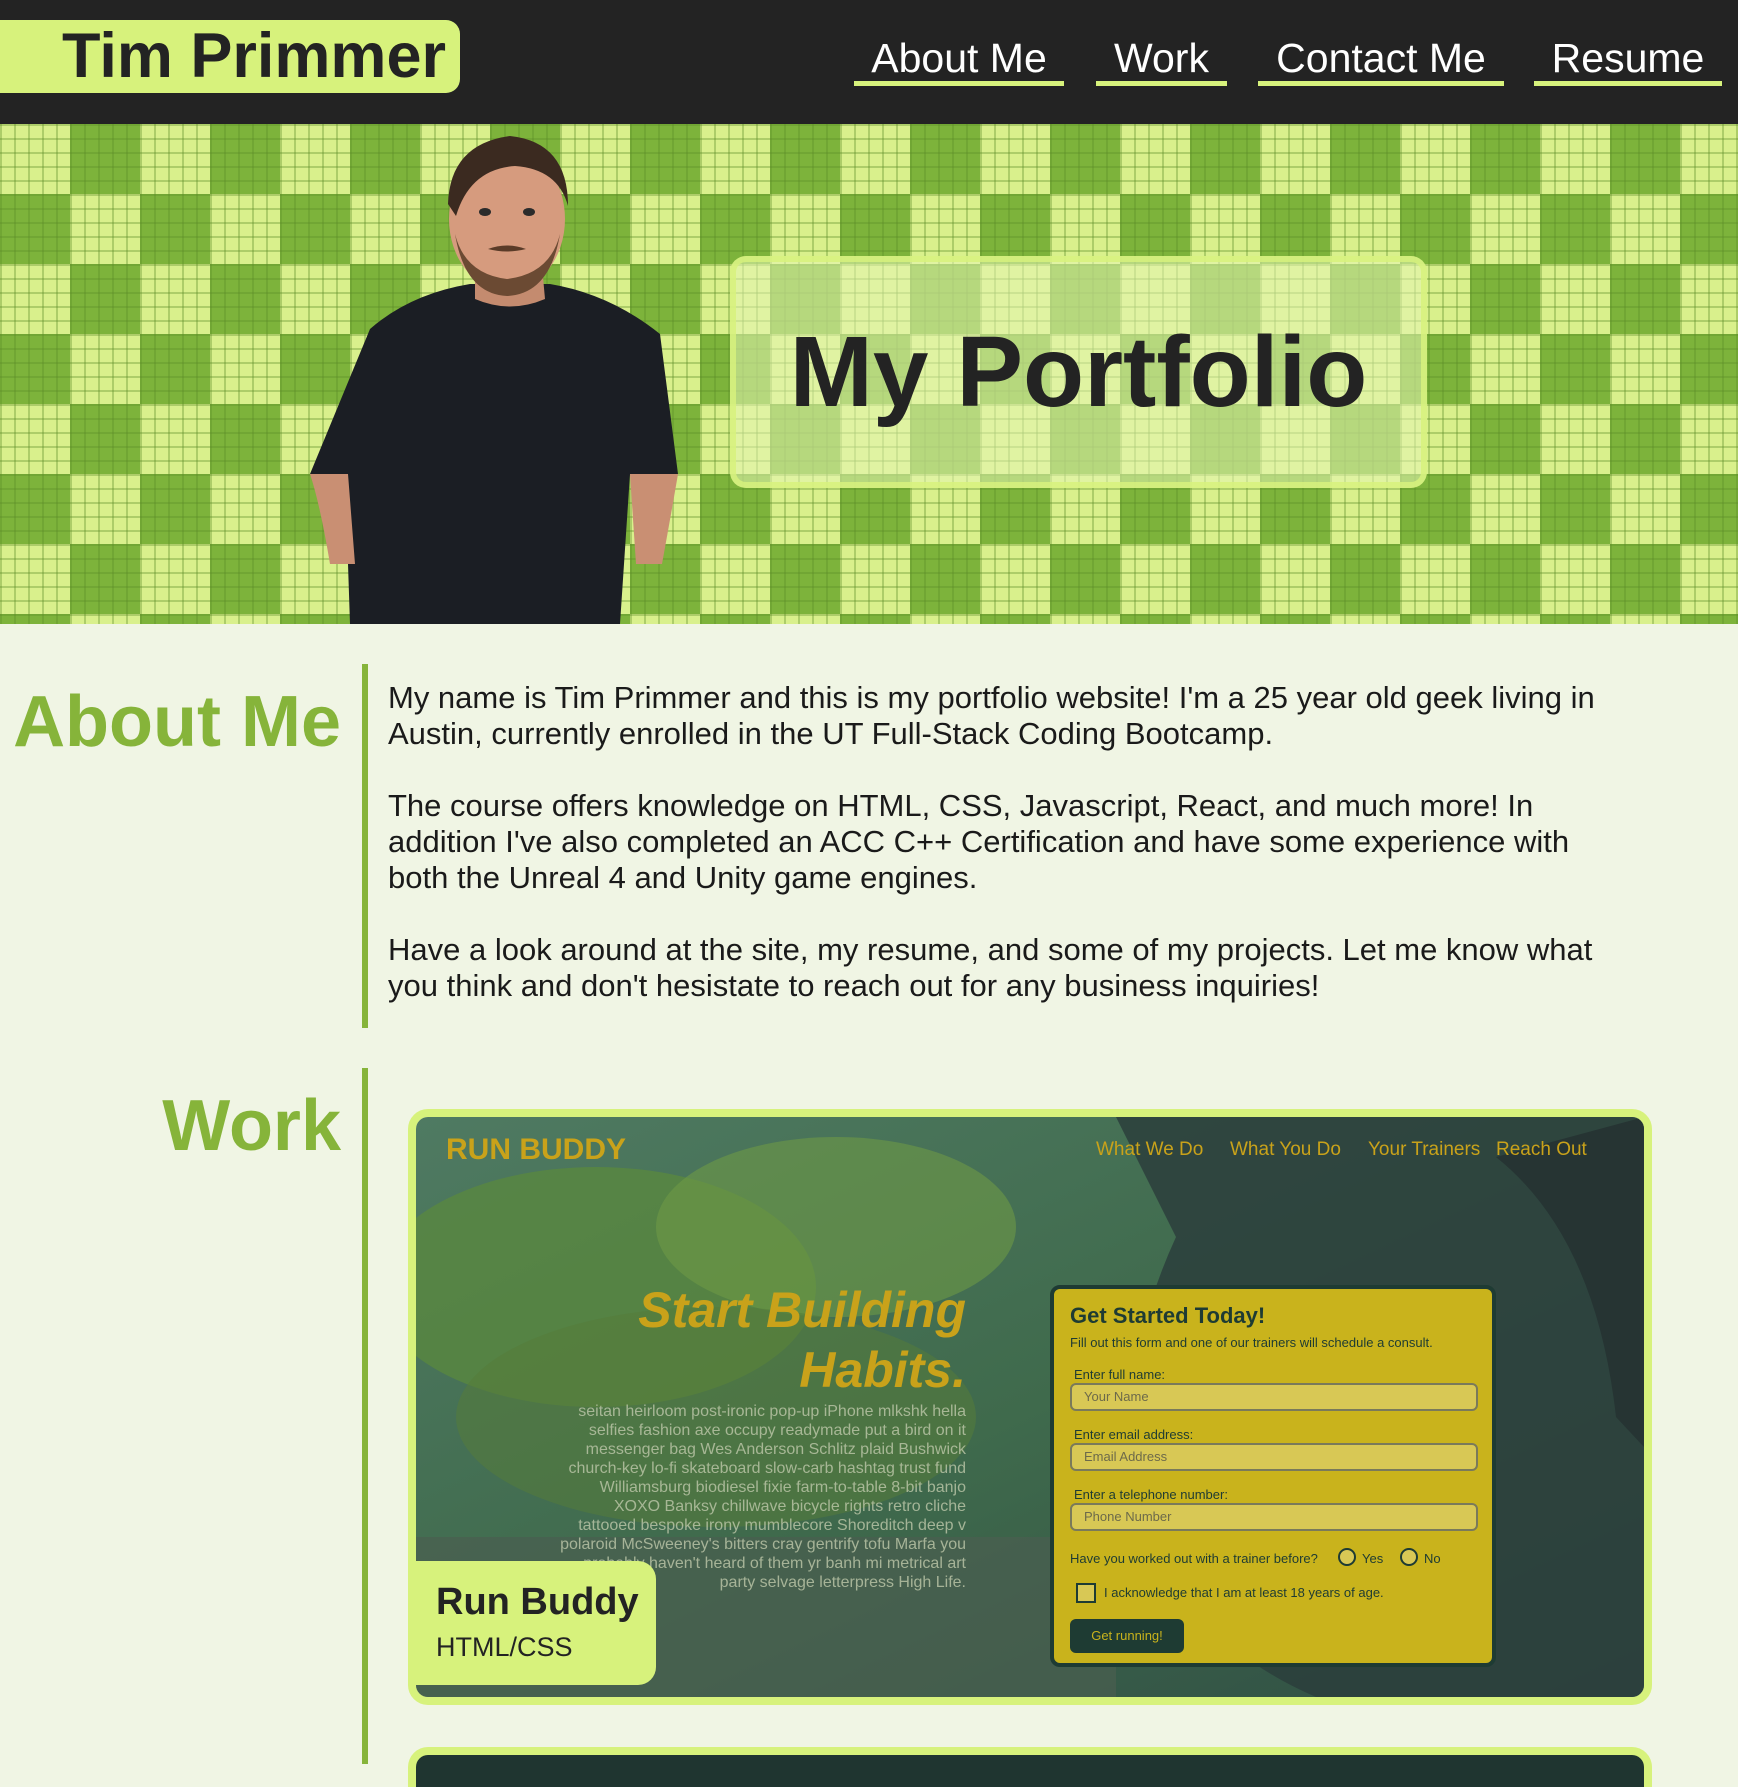 The width and height of the screenshot is (1738, 1787). What do you see at coordinates (1150, 1149) in the screenshot?
I see `screenshot-nav-item: What We Do` at bounding box center [1150, 1149].